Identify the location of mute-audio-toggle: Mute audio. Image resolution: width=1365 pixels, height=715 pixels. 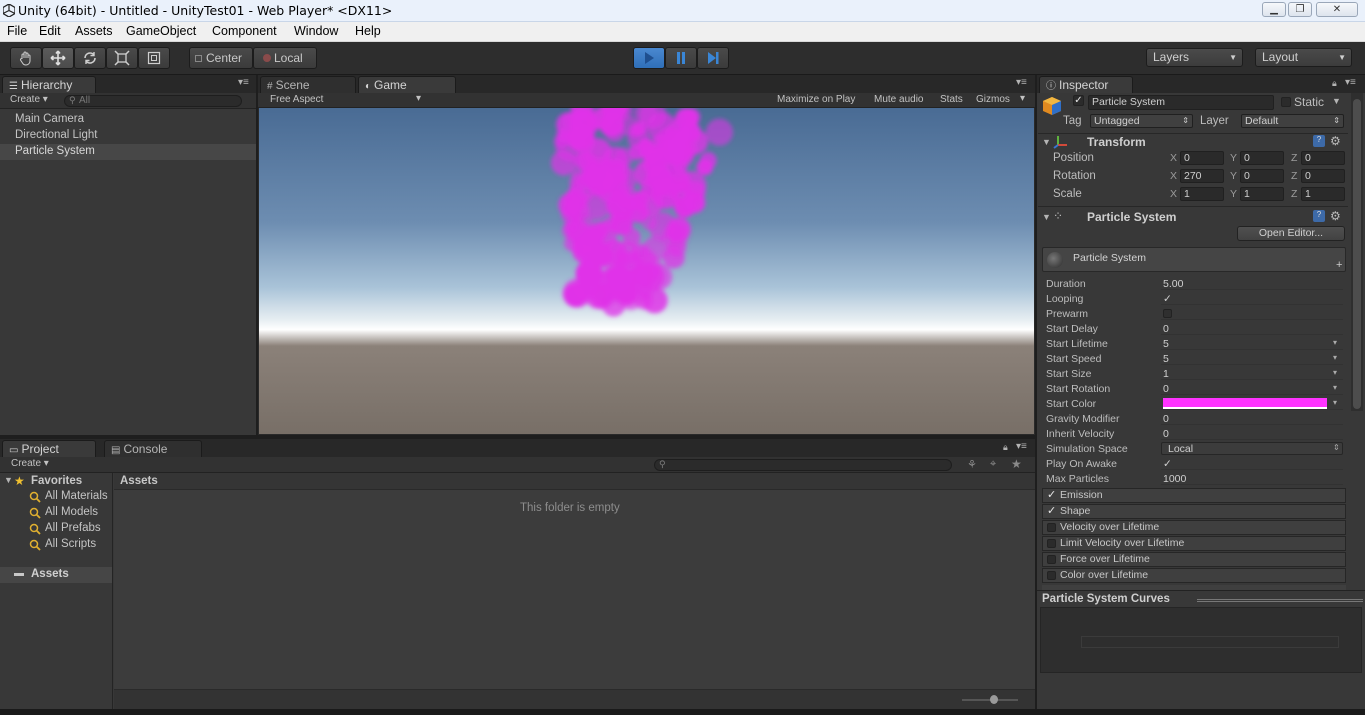
(898, 99).